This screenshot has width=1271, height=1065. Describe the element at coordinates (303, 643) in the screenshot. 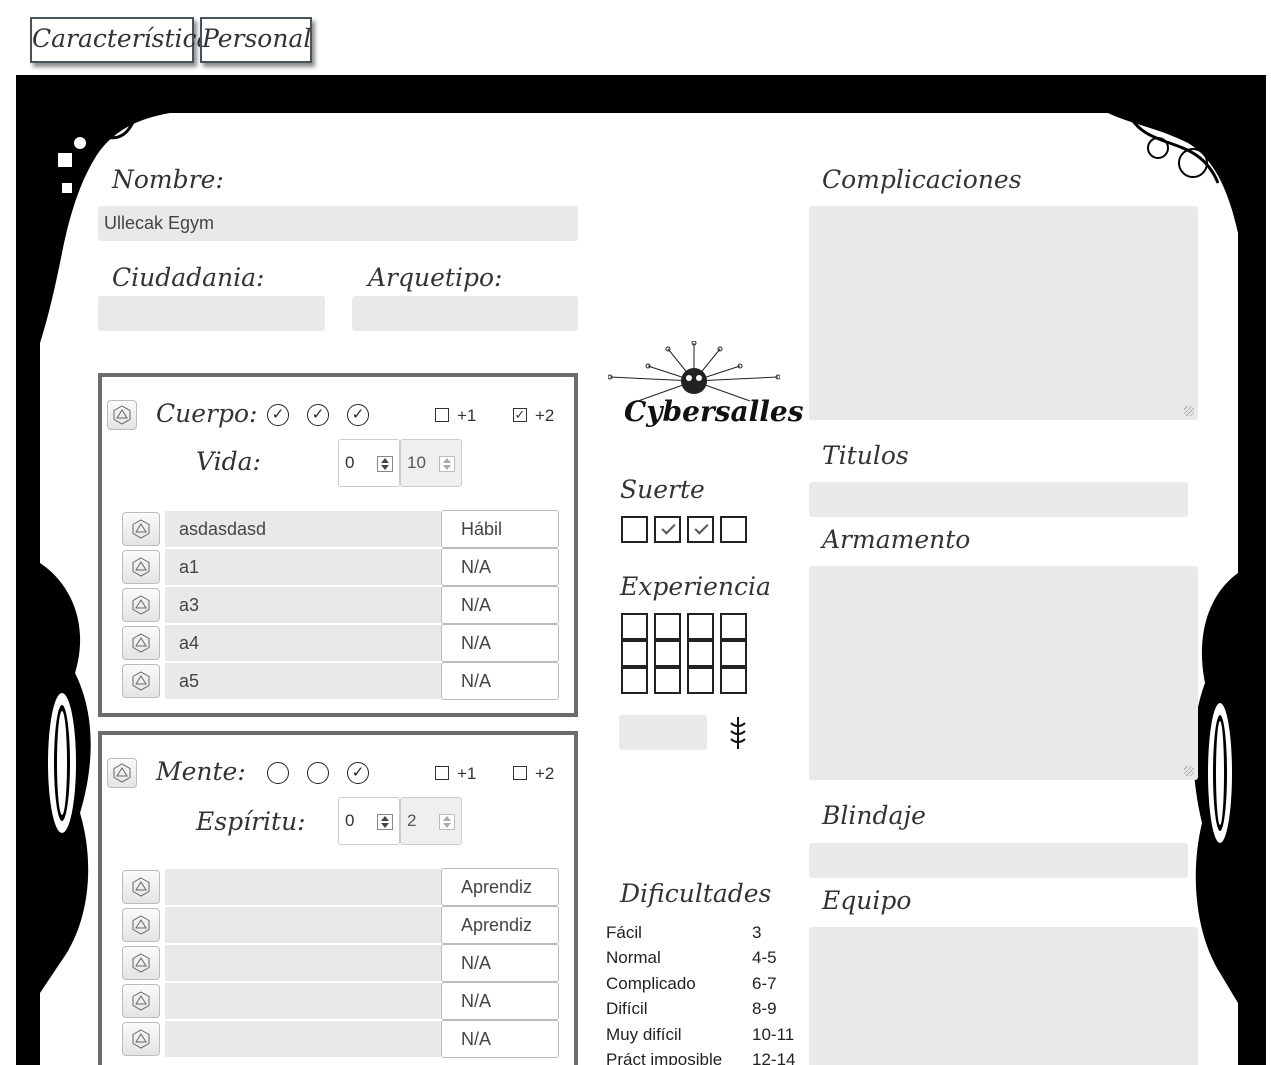

I see `cuerpo-skill-name-input: a4` at that location.